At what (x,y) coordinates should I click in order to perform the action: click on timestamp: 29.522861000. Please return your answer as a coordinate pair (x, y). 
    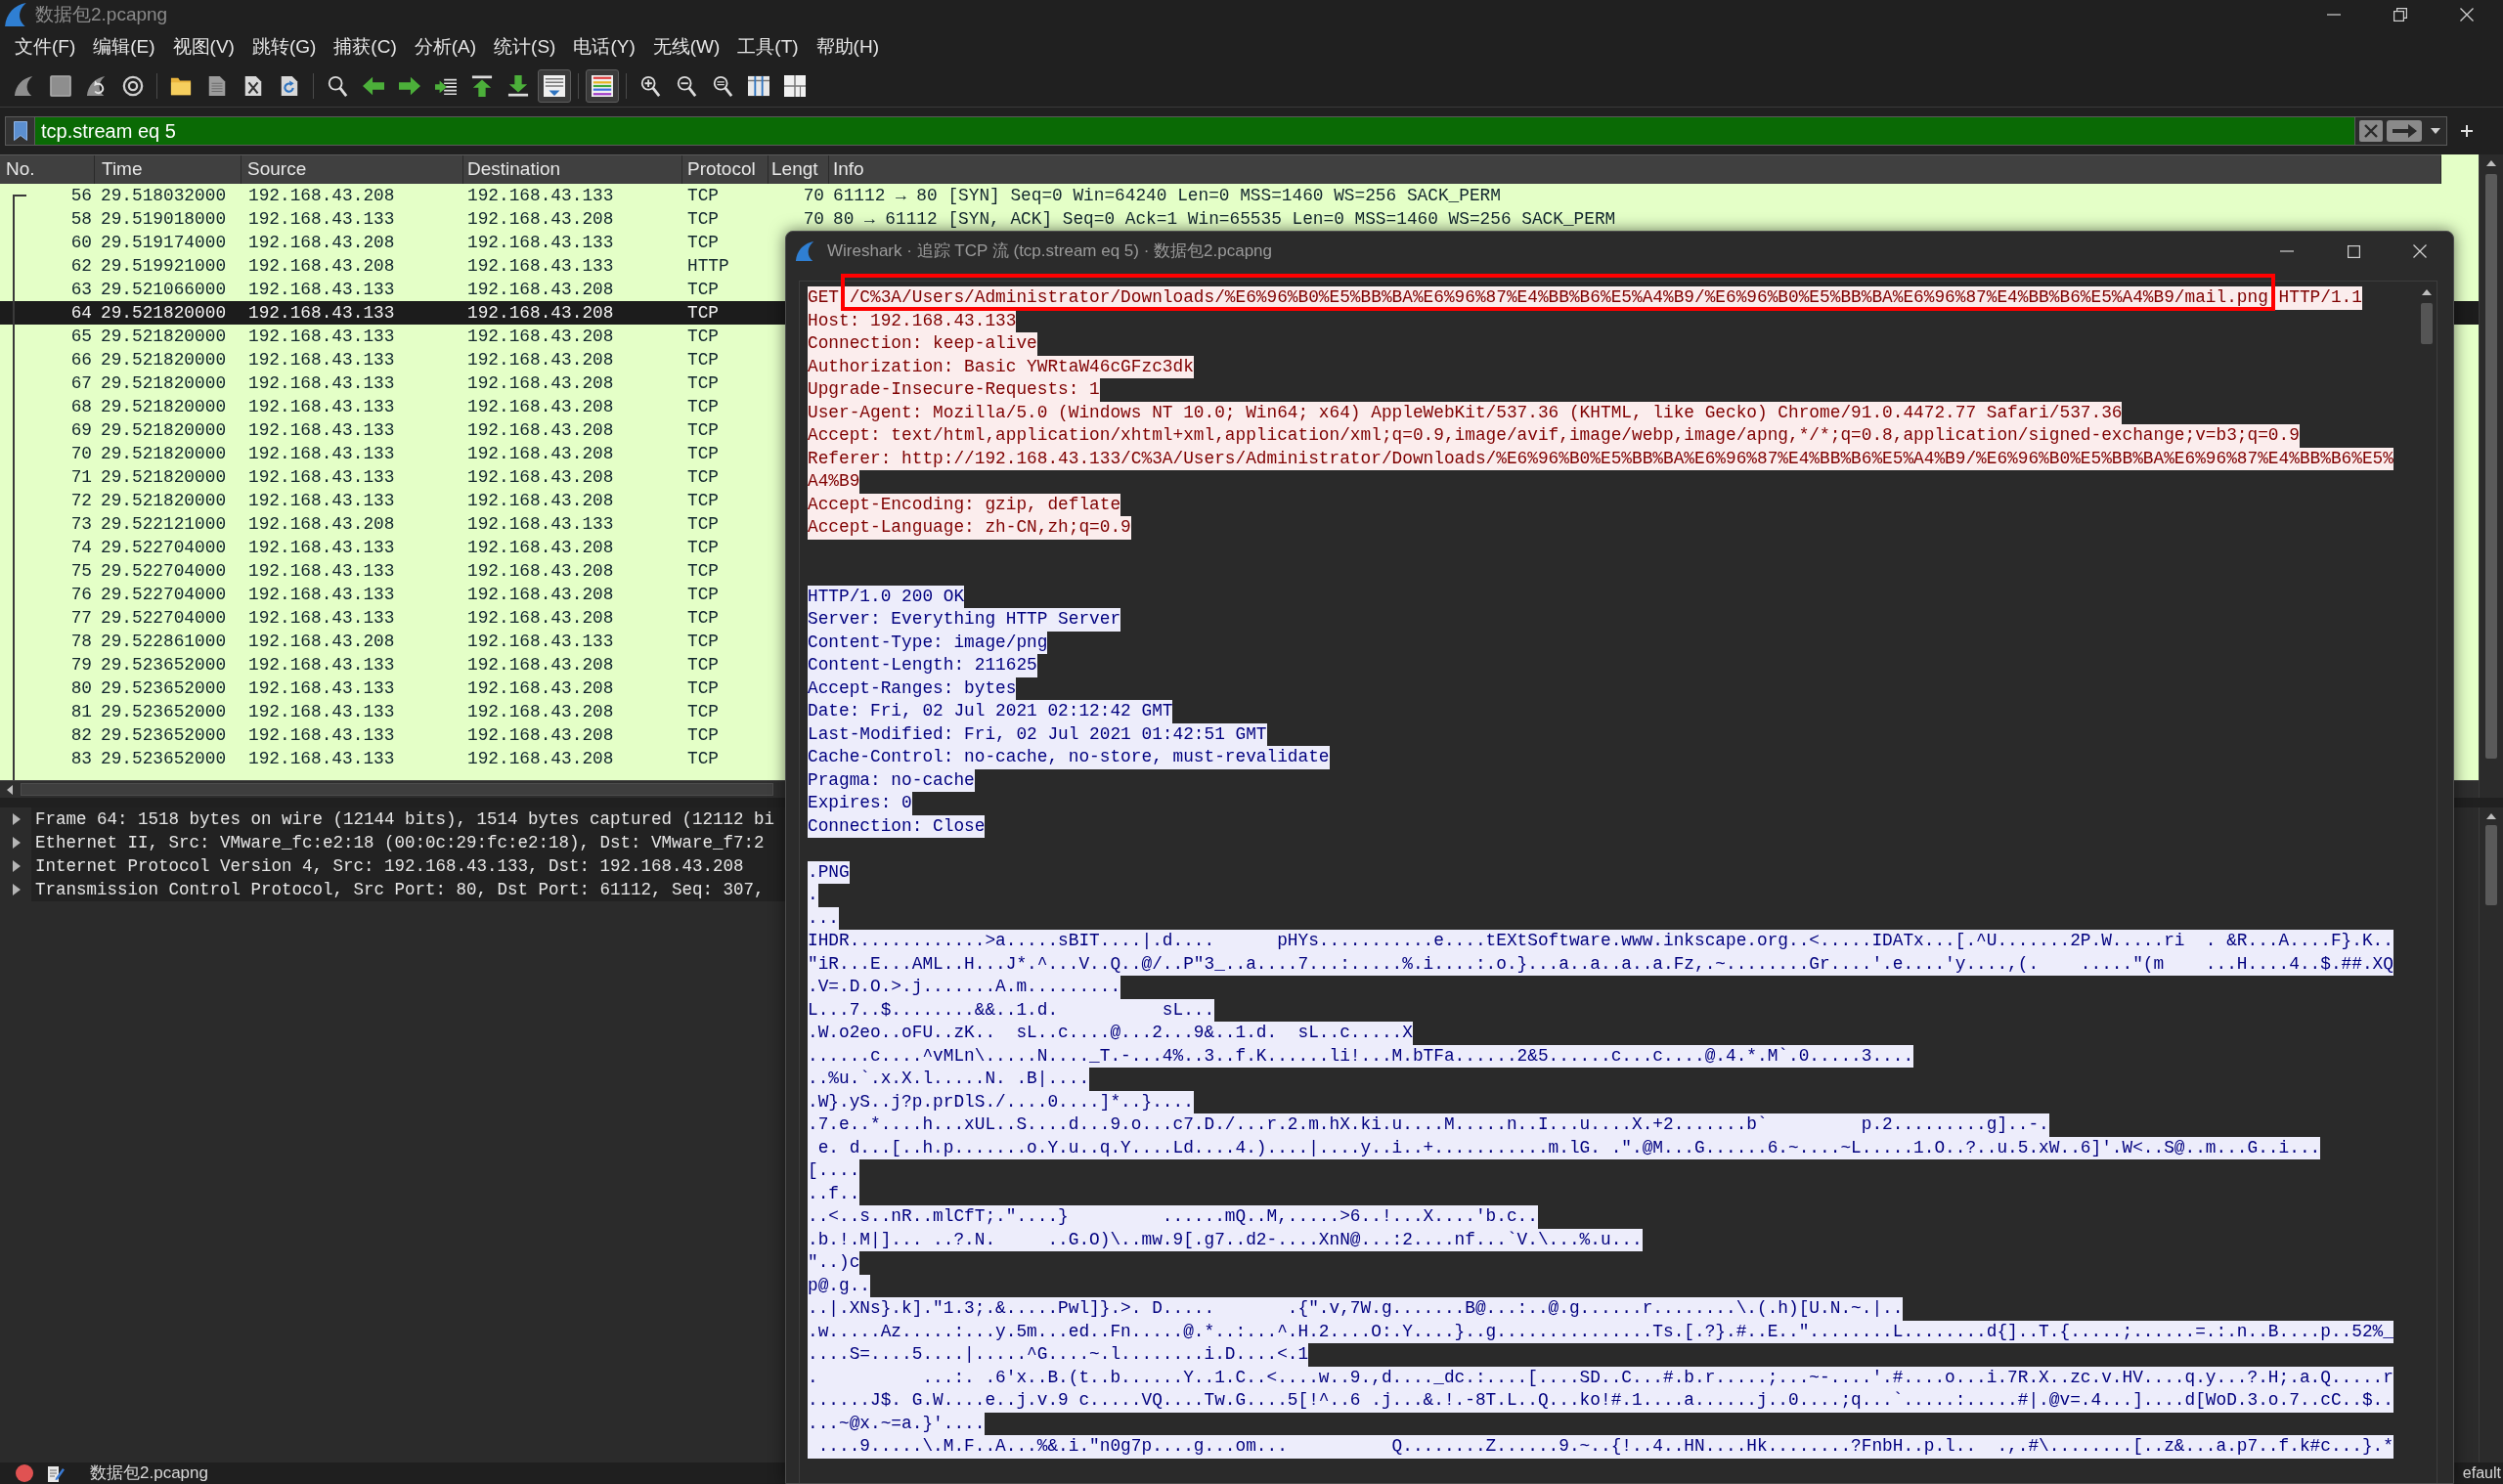
    Looking at the image, I should click on (164, 641).